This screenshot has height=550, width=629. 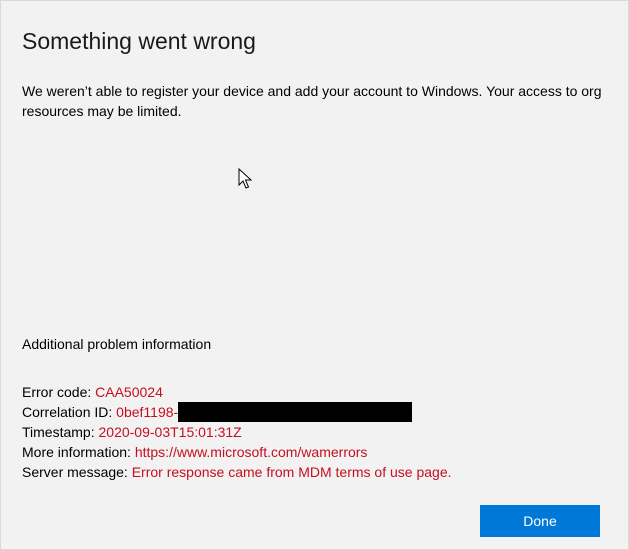 What do you see at coordinates (117, 344) in the screenshot?
I see `additional-info-heading: Additional problem information` at bounding box center [117, 344].